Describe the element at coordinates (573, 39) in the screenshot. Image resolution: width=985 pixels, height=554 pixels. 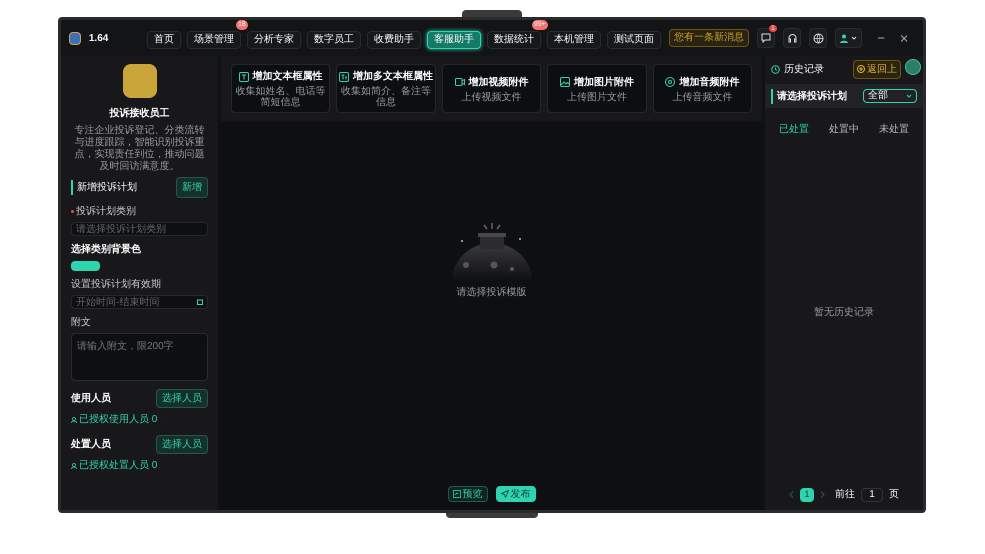
I see `nav-tab: 本机管理` at that location.